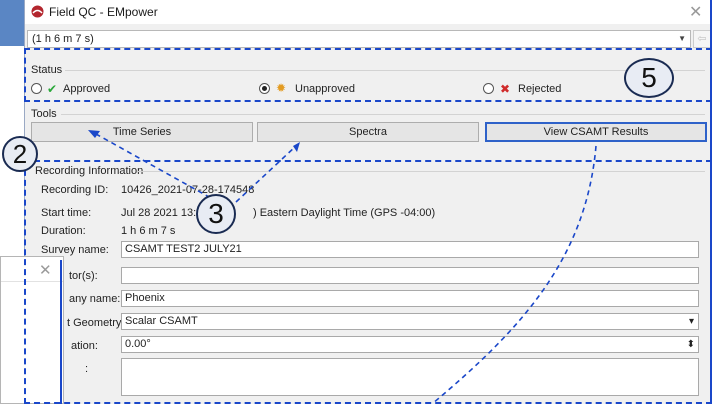  Describe the element at coordinates (20, 154) in the screenshot. I see `callout-2: 2` at that location.